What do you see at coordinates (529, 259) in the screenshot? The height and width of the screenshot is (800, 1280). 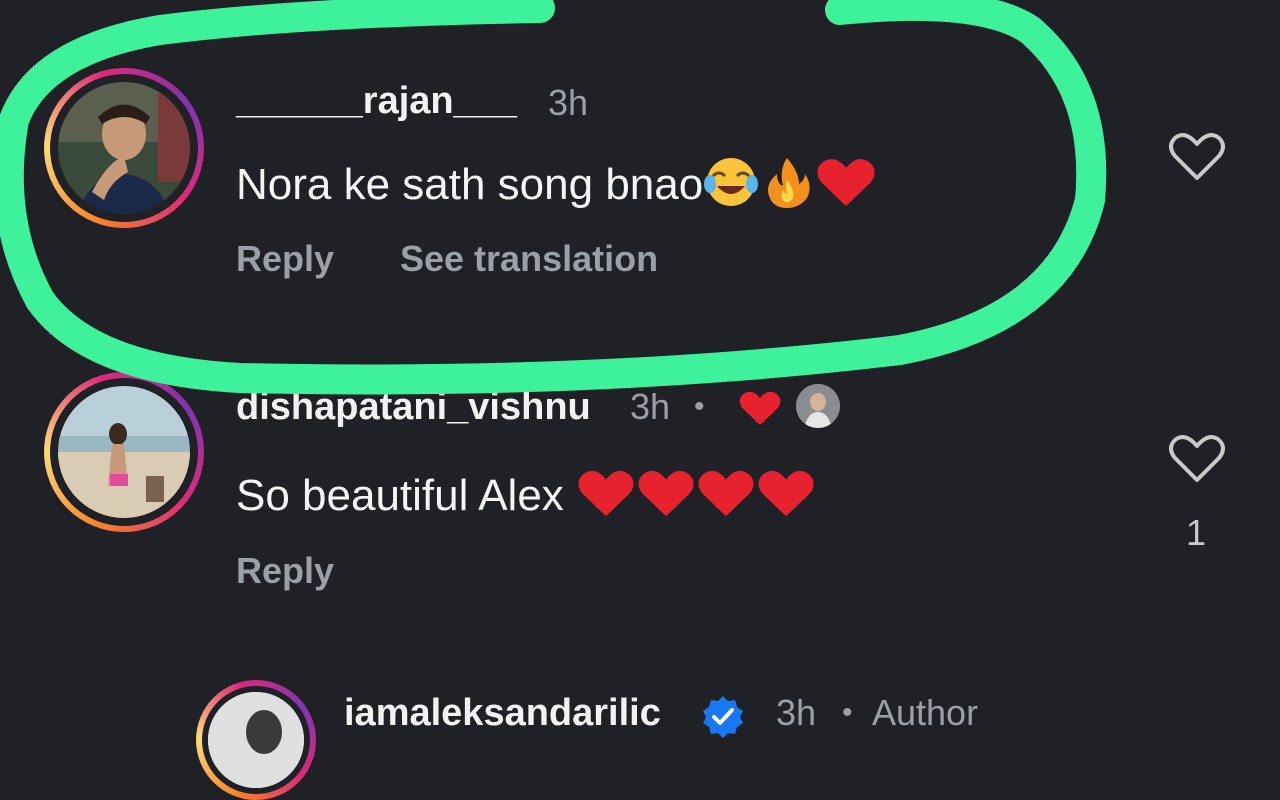 I see `see-translation-button: See translation` at bounding box center [529, 259].